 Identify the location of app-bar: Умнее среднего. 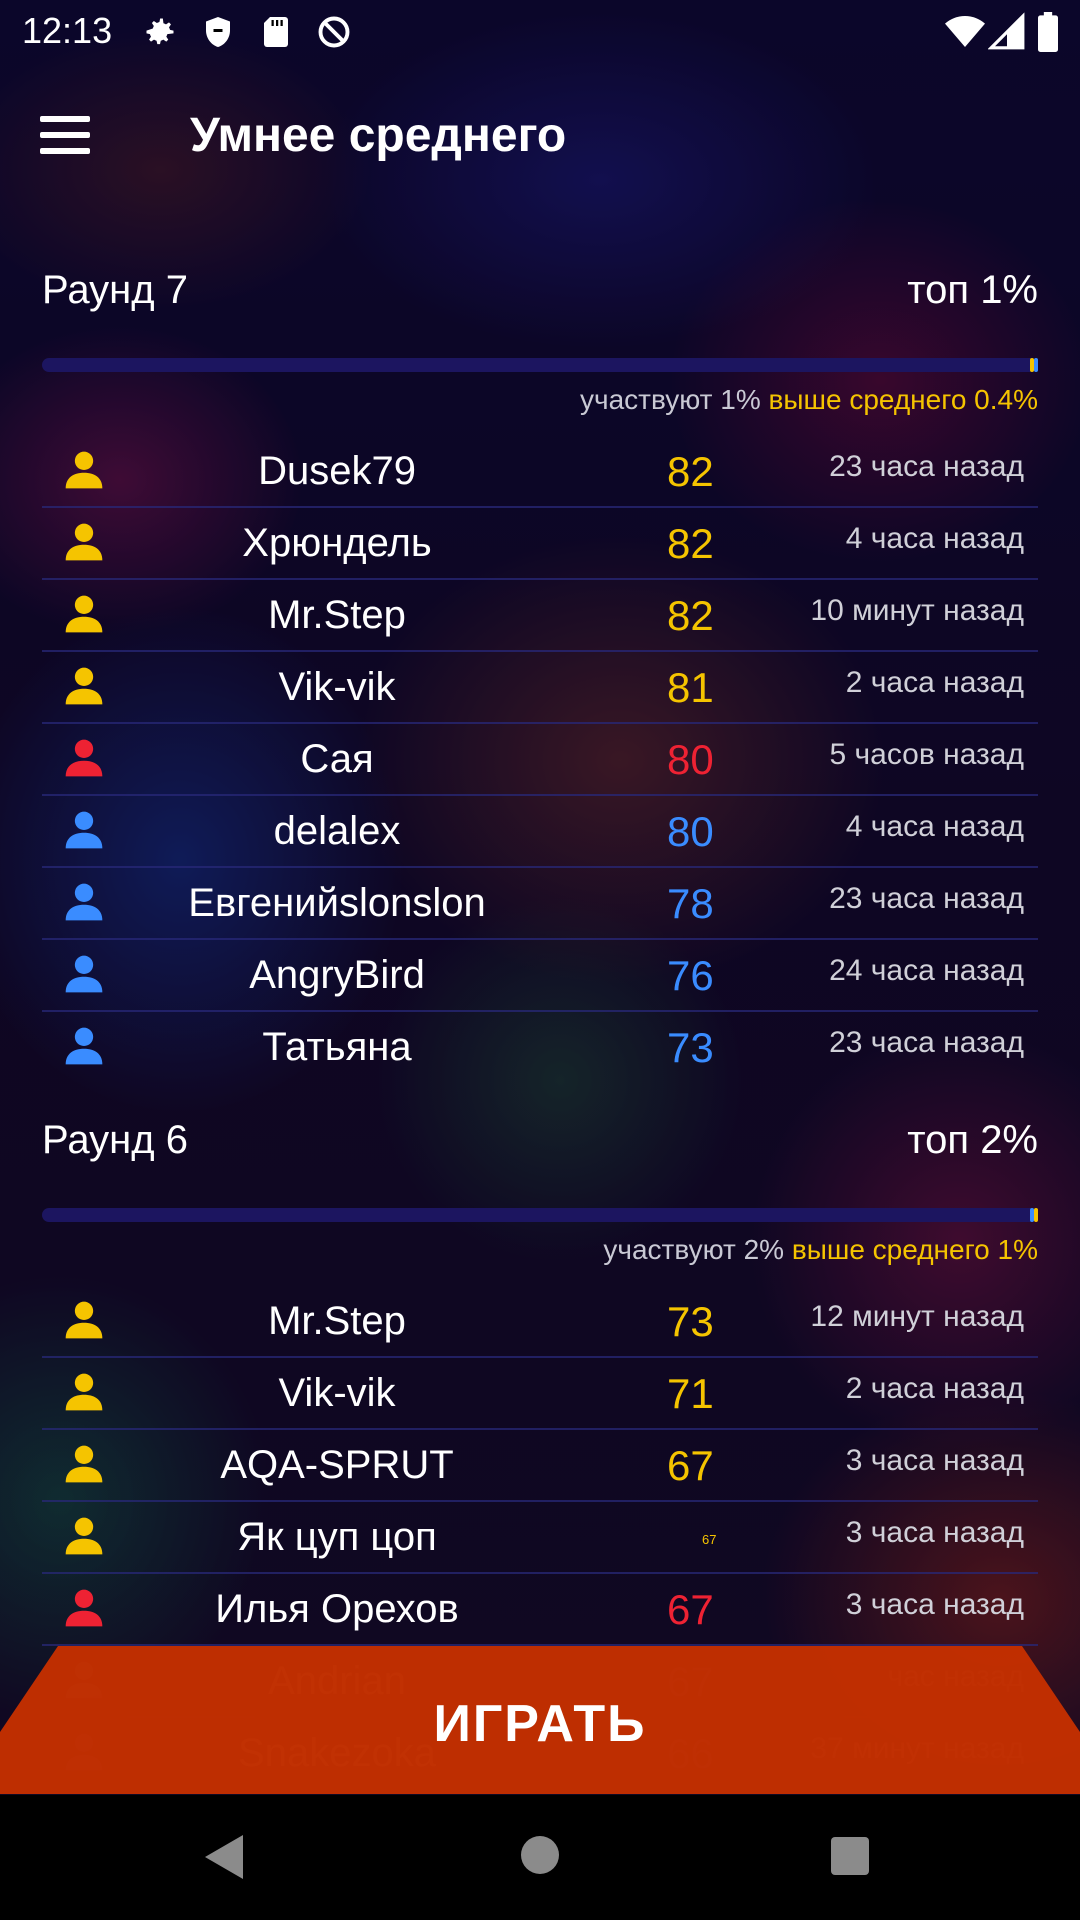
(540, 138).